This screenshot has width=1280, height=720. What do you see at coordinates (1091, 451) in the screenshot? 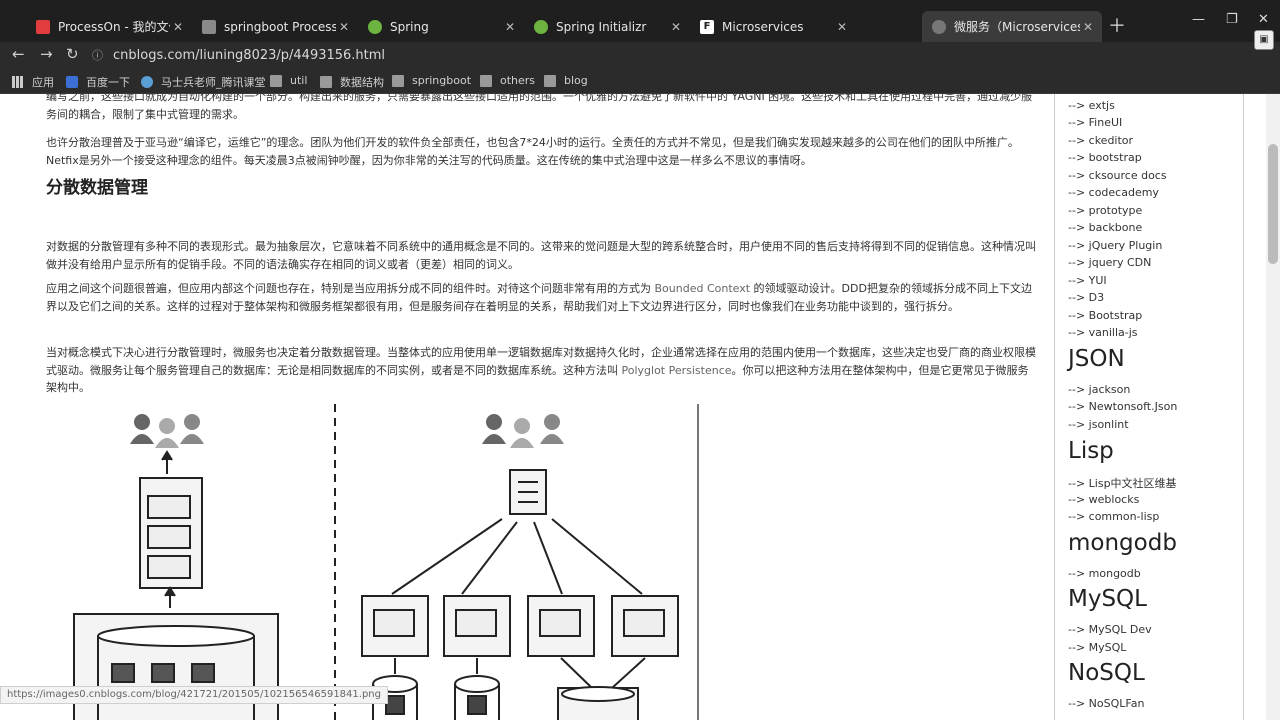
I see `category-lisp: Lisp` at bounding box center [1091, 451].